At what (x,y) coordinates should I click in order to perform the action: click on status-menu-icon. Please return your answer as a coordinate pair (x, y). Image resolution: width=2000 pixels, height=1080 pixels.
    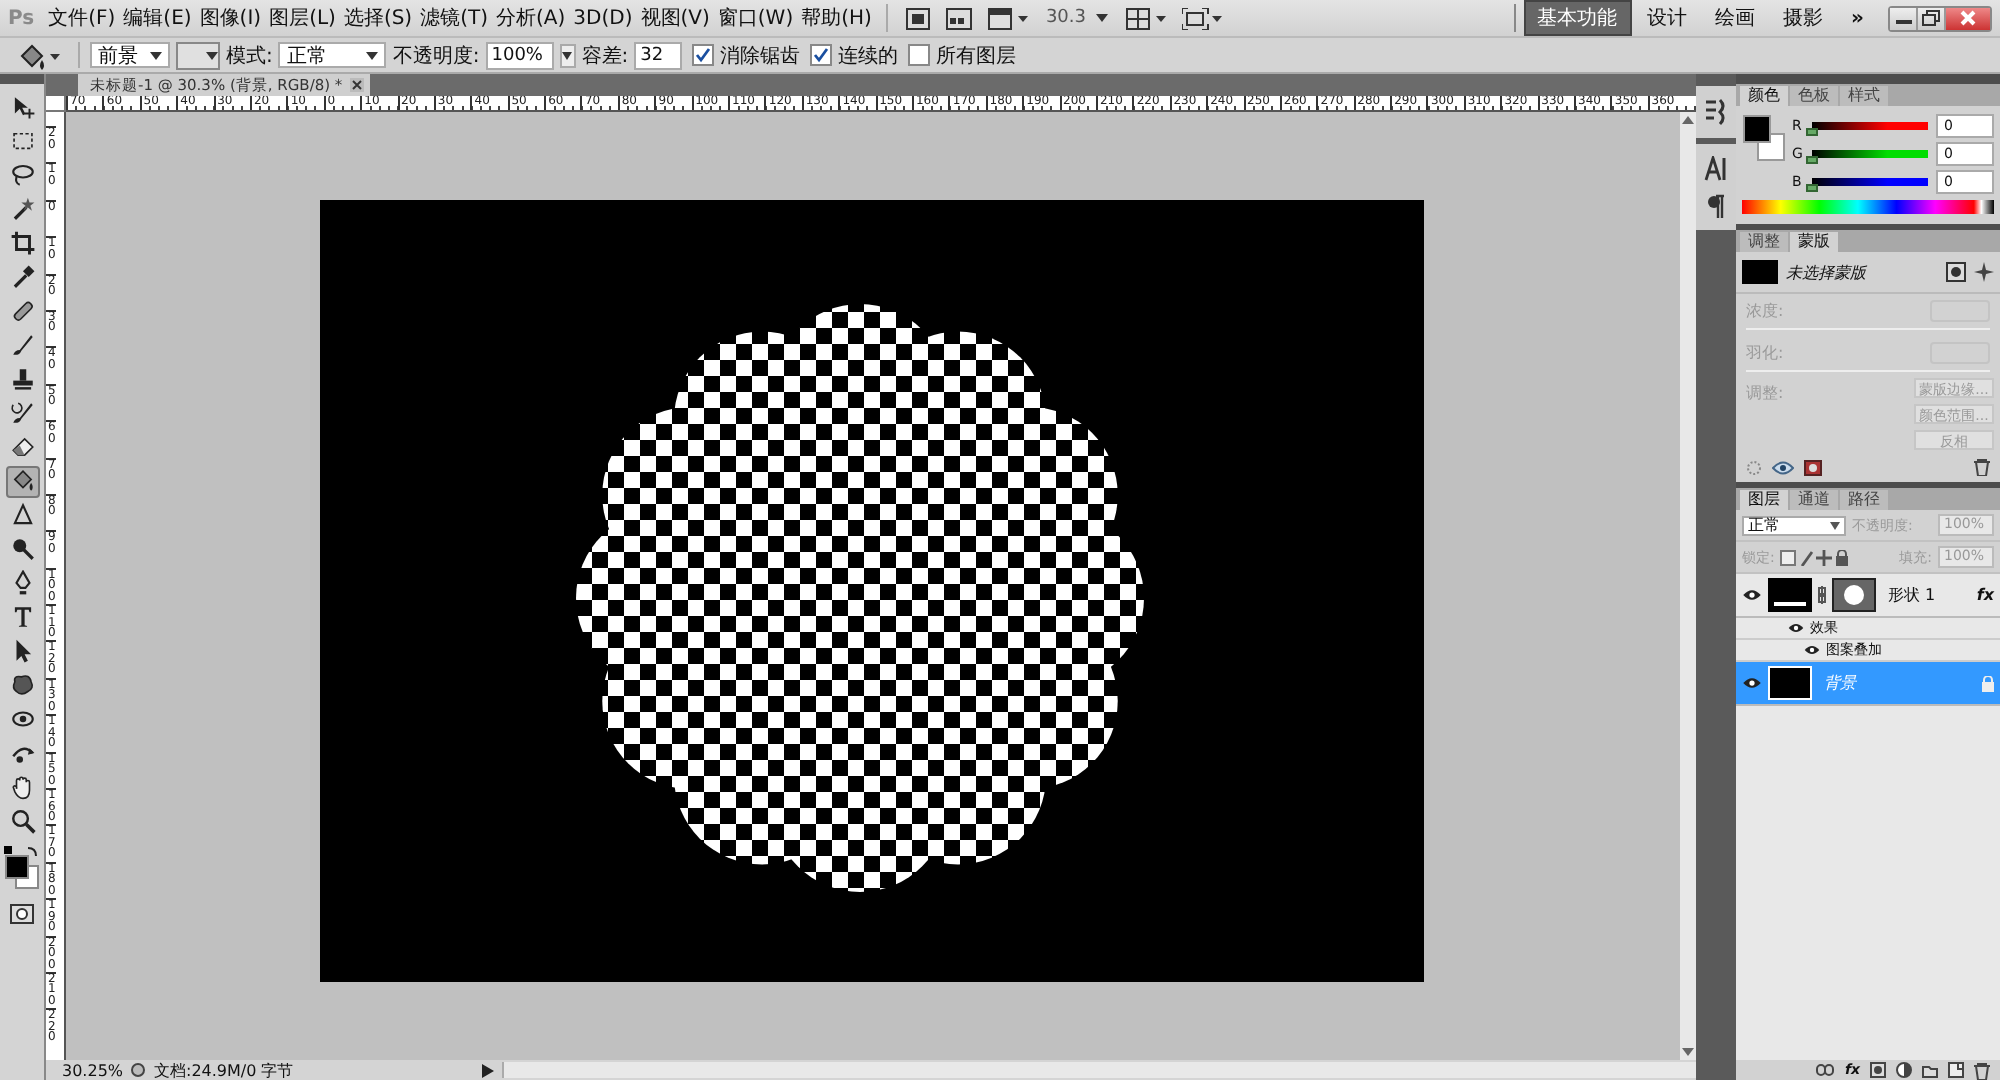
    Looking at the image, I should click on (488, 1070).